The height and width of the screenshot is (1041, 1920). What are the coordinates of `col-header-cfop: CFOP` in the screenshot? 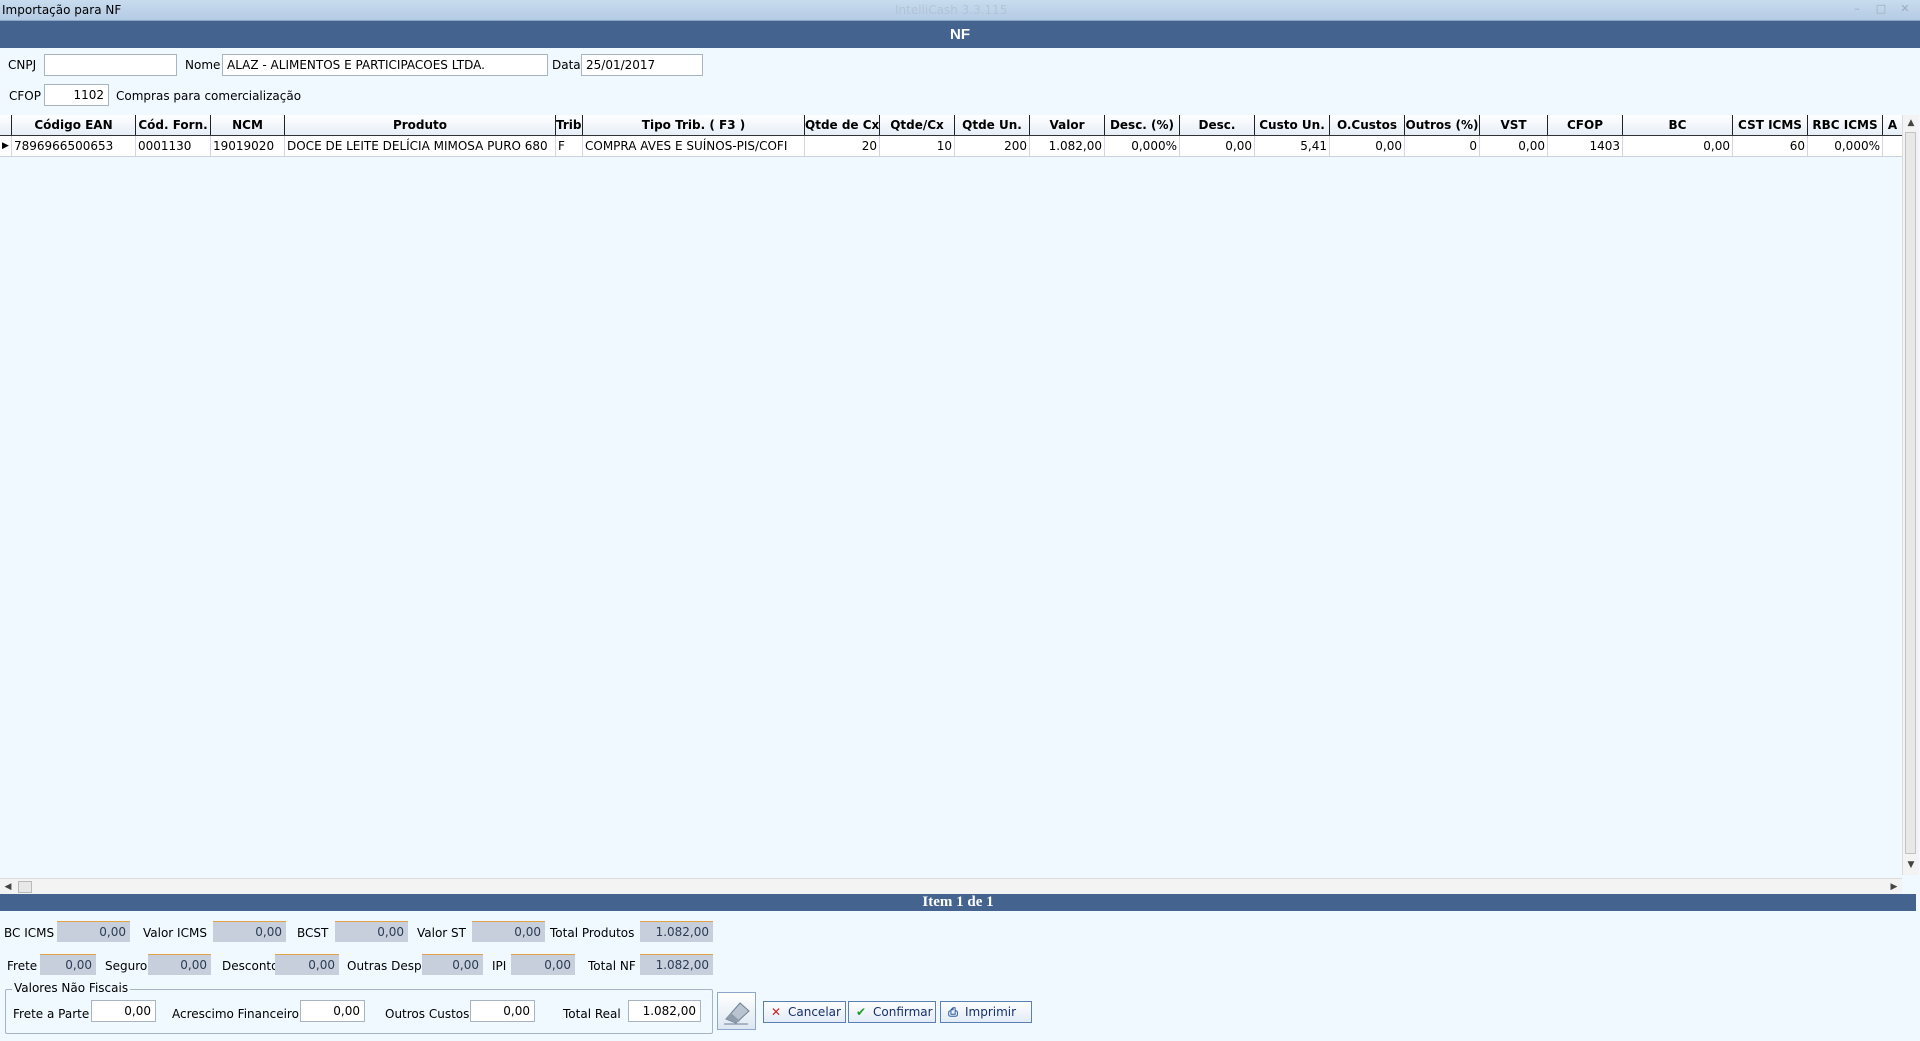 It's located at (1585, 125).